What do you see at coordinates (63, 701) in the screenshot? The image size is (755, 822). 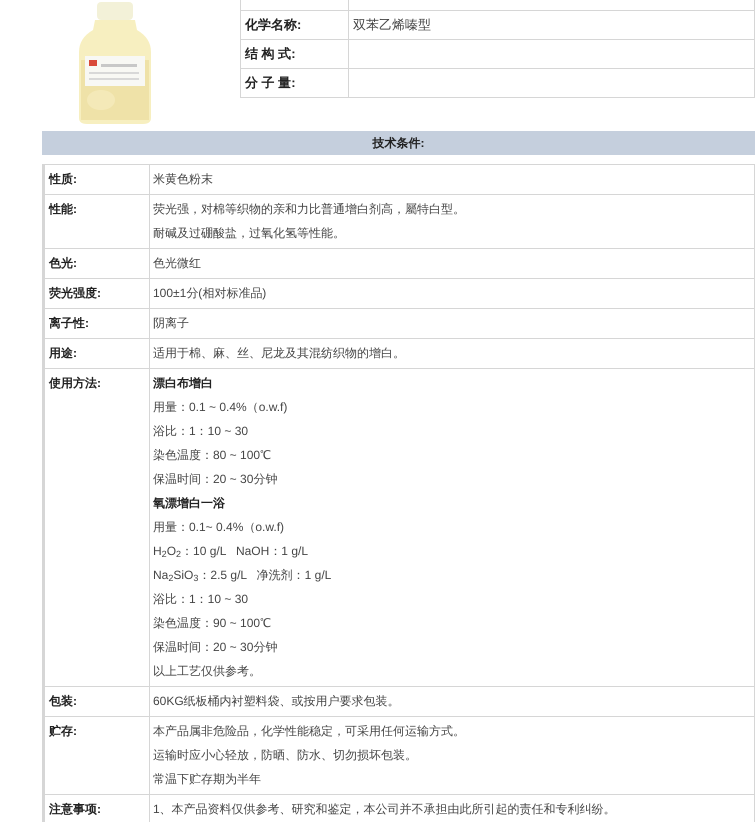 I see `spec-label: 包装:` at bounding box center [63, 701].